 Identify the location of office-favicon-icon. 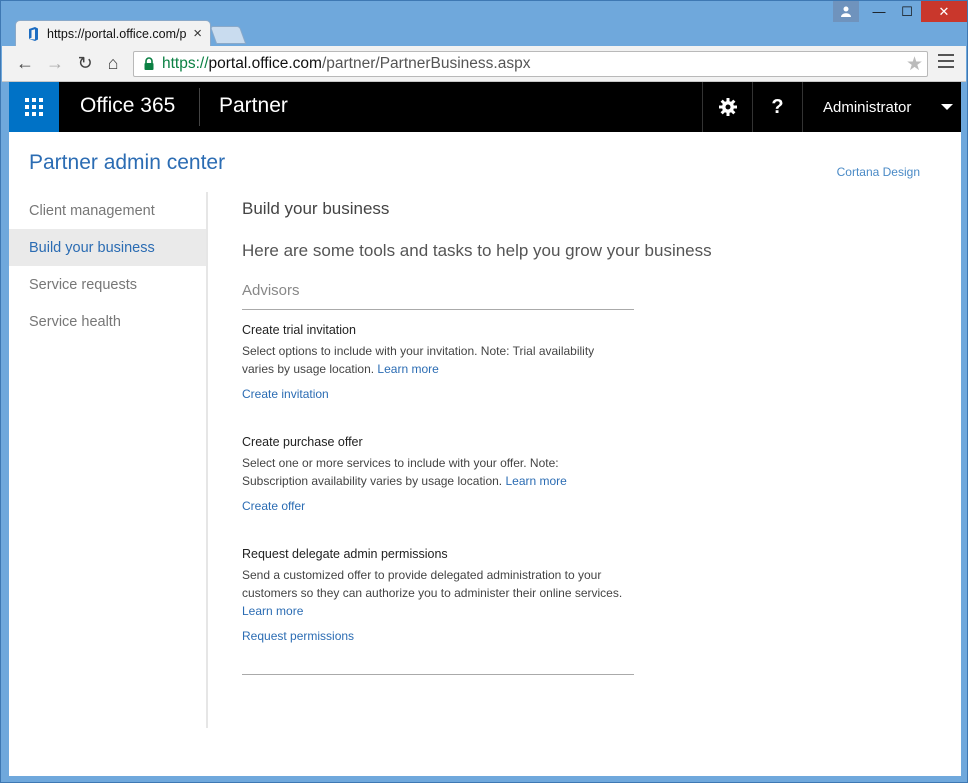
(33, 33).